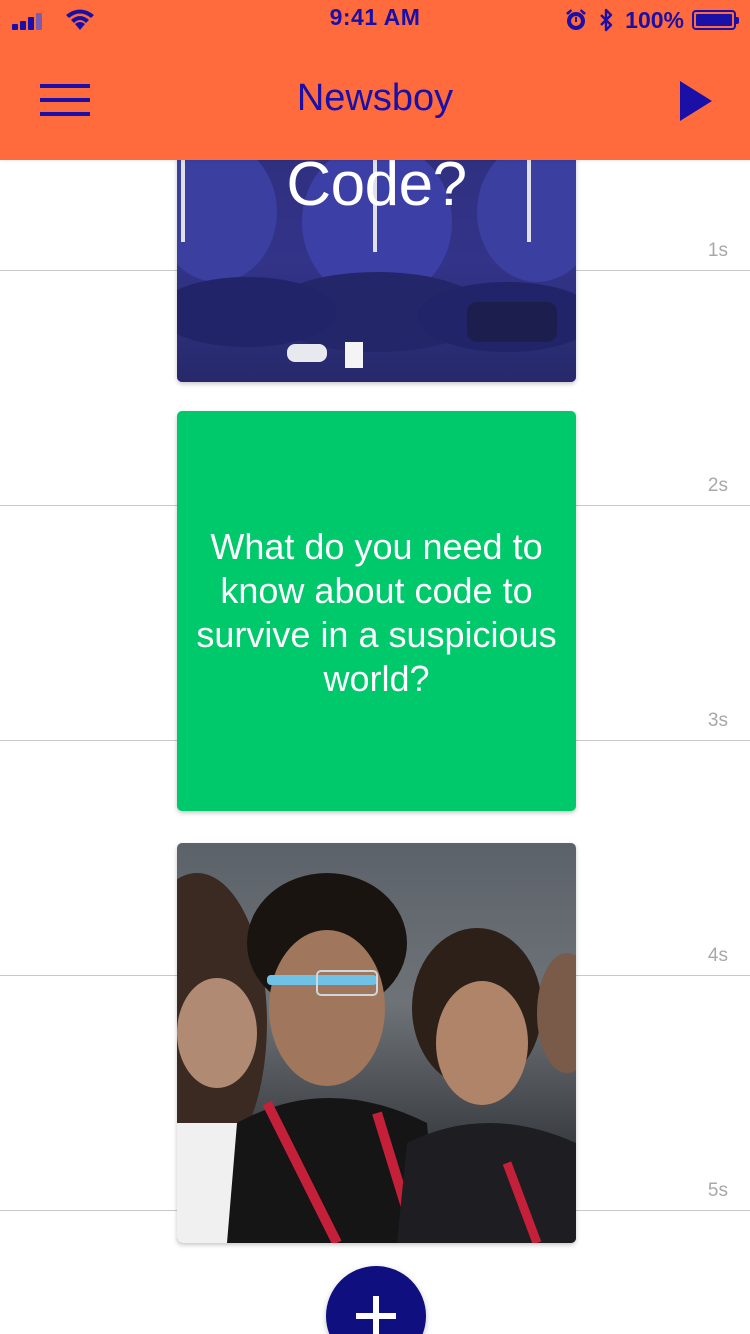 This screenshot has width=750, height=1334. Describe the element at coordinates (576, 19) in the screenshot. I see `alarm-clock-icon` at that location.